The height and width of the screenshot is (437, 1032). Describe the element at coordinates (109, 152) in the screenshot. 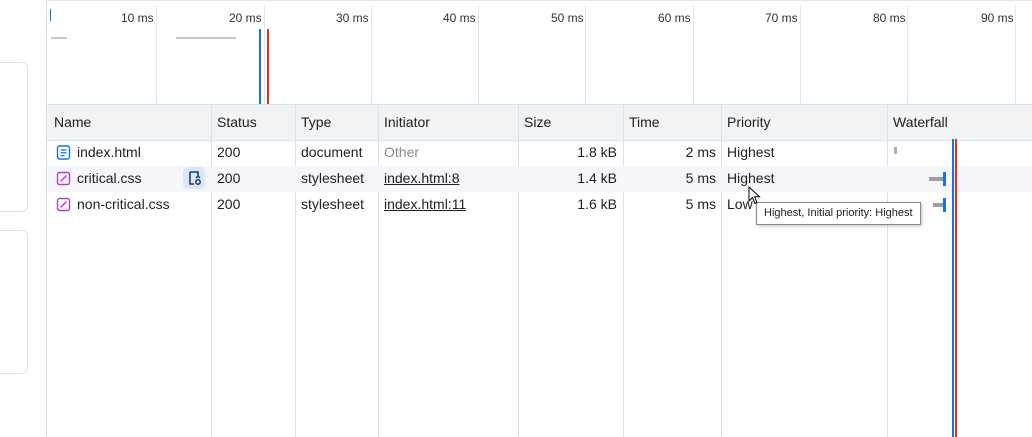

I see `request-name: index.html` at that location.